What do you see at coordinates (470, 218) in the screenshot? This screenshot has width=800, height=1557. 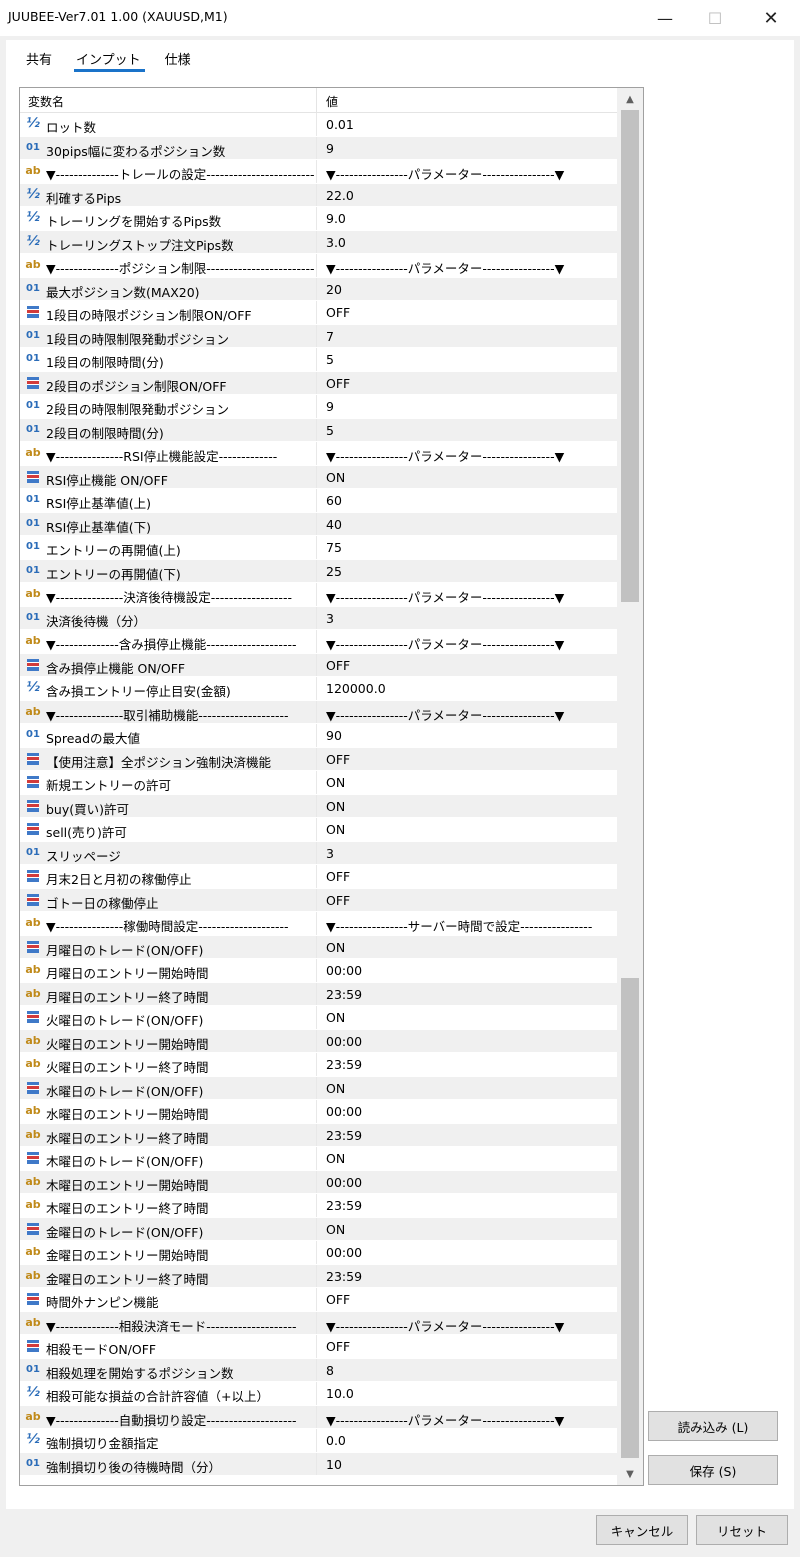 I see `variable-value: 9.0` at bounding box center [470, 218].